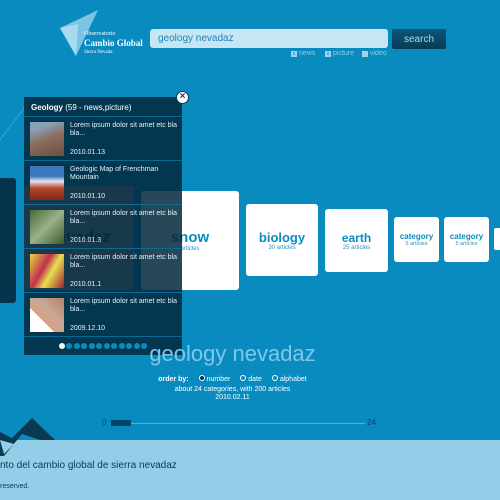  What do you see at coordinates (255, 379) in the screenshot?
I see `option-label: date` at bounding box center [255, 379].